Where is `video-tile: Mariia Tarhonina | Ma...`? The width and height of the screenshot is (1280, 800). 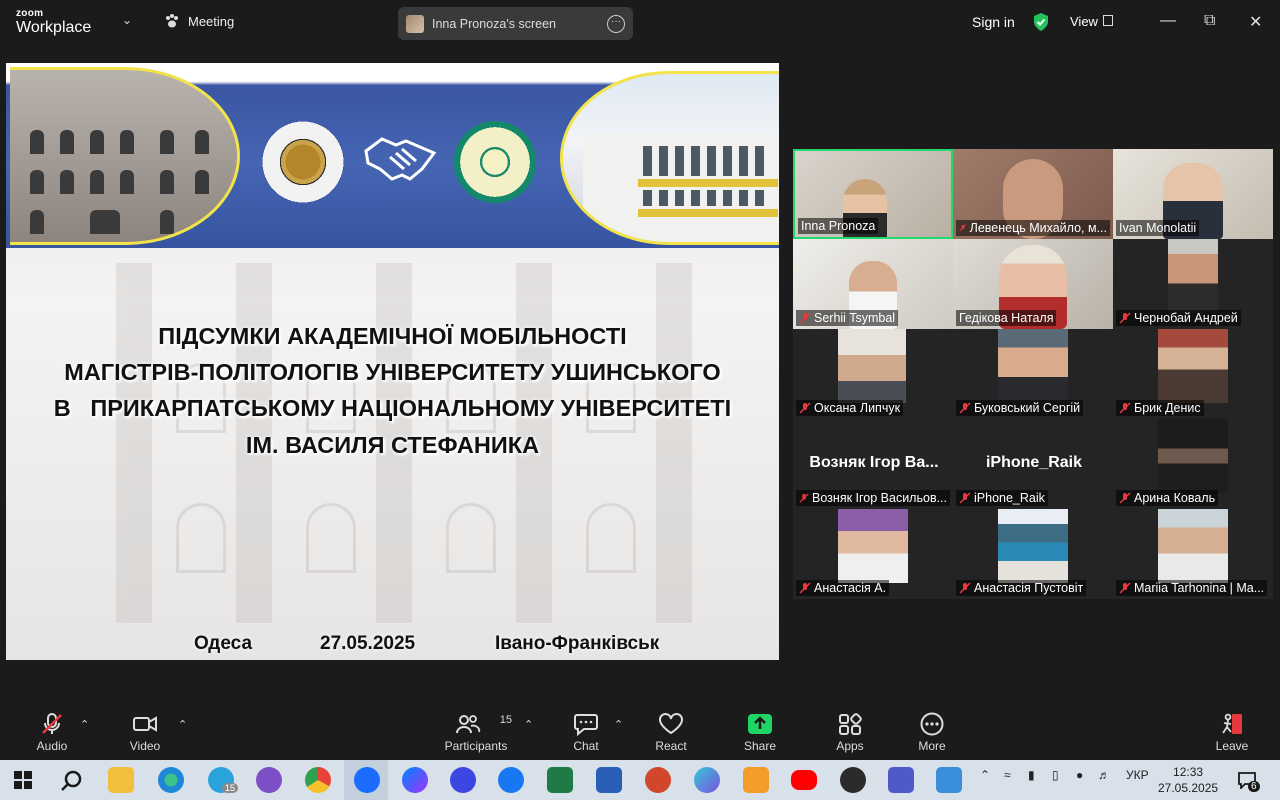
video-tile: Mariia Tarhonina | Ma... is located at coordinates (1193, 554).